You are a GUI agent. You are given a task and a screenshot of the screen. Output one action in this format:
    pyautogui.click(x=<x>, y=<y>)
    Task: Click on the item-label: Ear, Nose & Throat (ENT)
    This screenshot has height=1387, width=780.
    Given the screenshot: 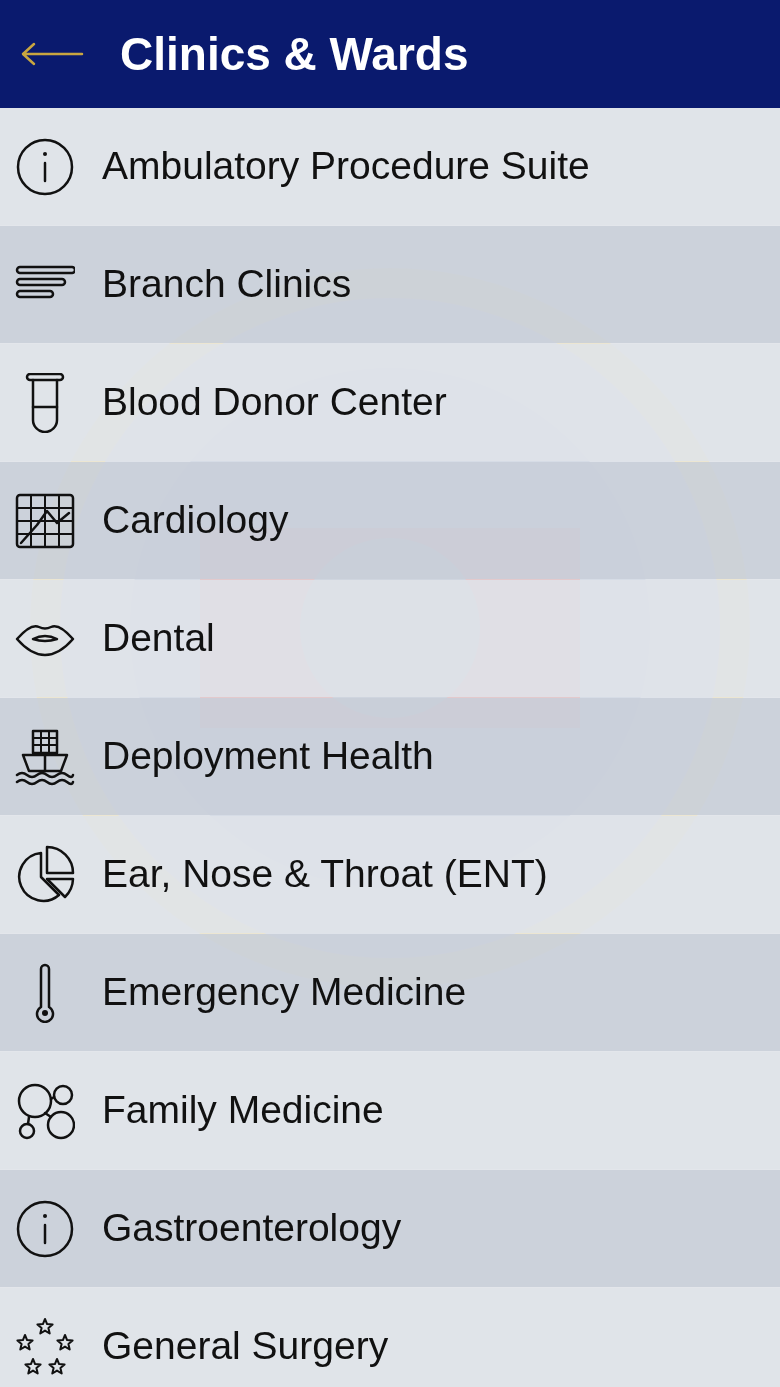 What is the action you would take?
    pyautogui.click(x=325, y=874)
    